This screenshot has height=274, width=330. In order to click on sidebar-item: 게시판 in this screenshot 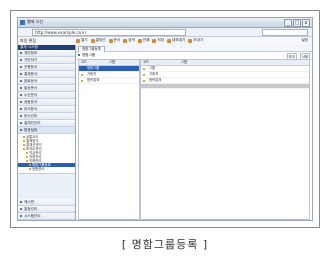, I will do `click(46, 202)`.